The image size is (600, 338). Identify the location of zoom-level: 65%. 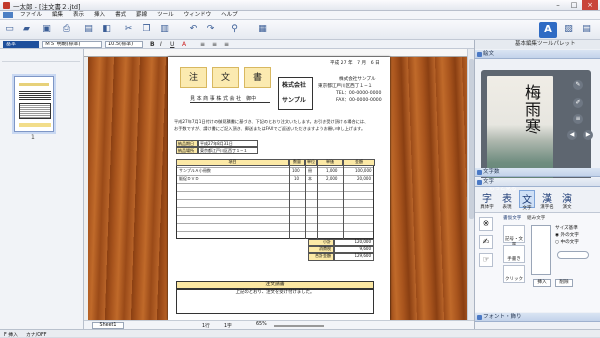
(261, 324).